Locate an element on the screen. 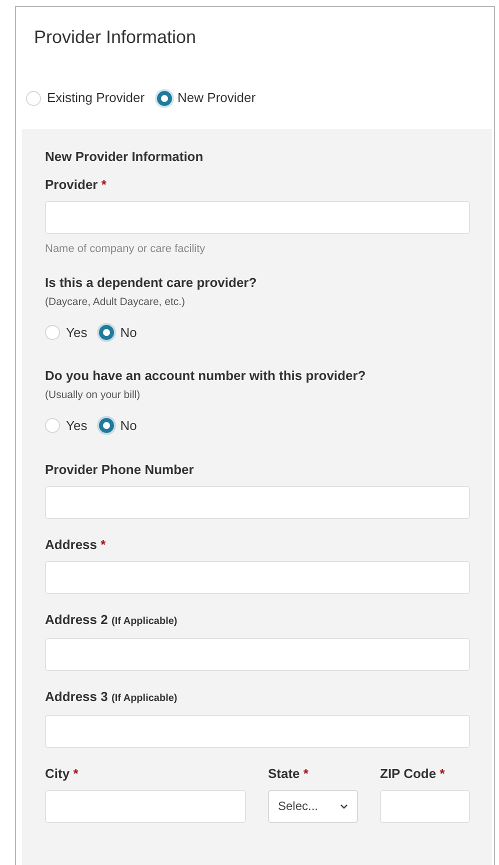  field-label: ZIP Code * is located at coordinates (413, 774).